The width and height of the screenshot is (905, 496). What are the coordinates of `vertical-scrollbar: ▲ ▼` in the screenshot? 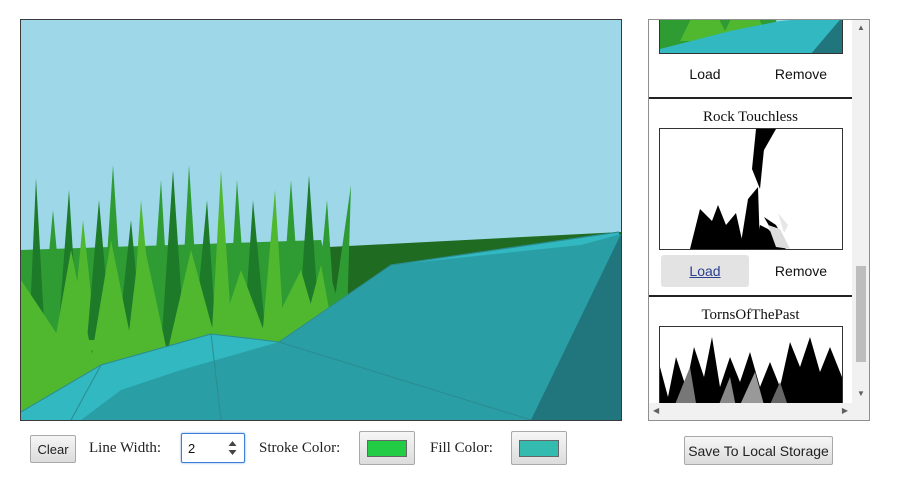 It's located at (860, 212).